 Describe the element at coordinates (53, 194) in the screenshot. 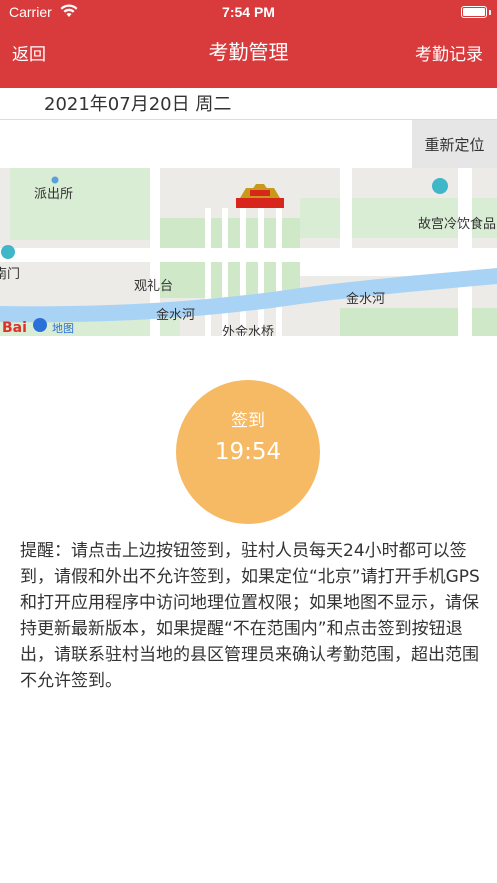

I see `svg-text: 派出所` at that location.